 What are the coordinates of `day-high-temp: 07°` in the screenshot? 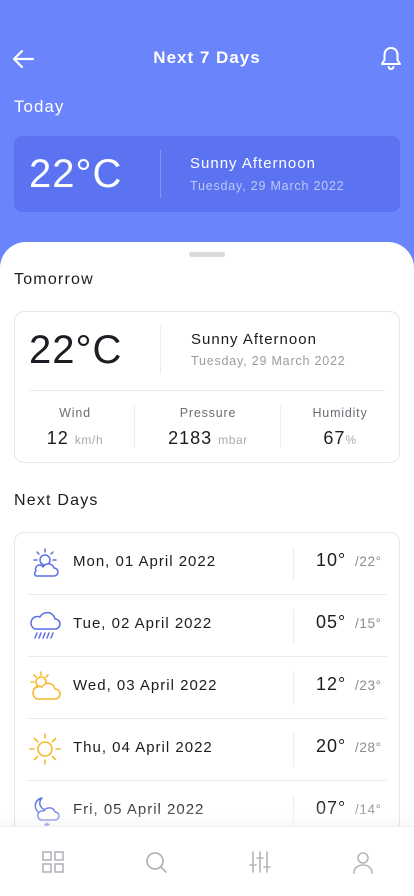 It's located at (331, 808).